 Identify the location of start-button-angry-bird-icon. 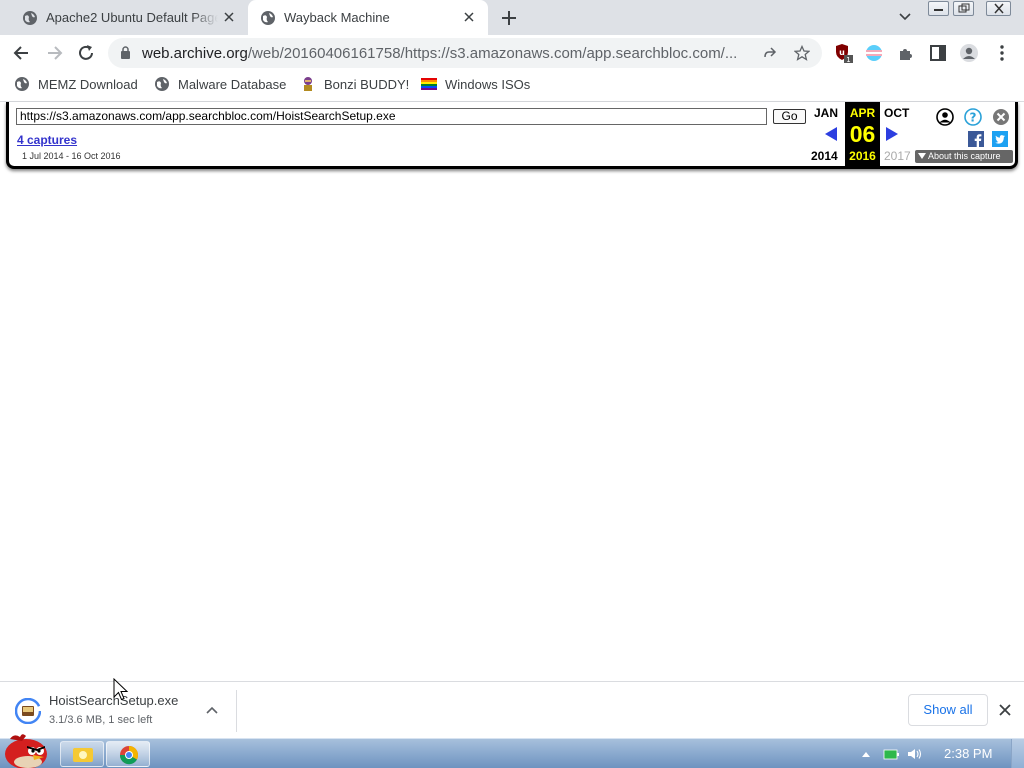
(25, 749).